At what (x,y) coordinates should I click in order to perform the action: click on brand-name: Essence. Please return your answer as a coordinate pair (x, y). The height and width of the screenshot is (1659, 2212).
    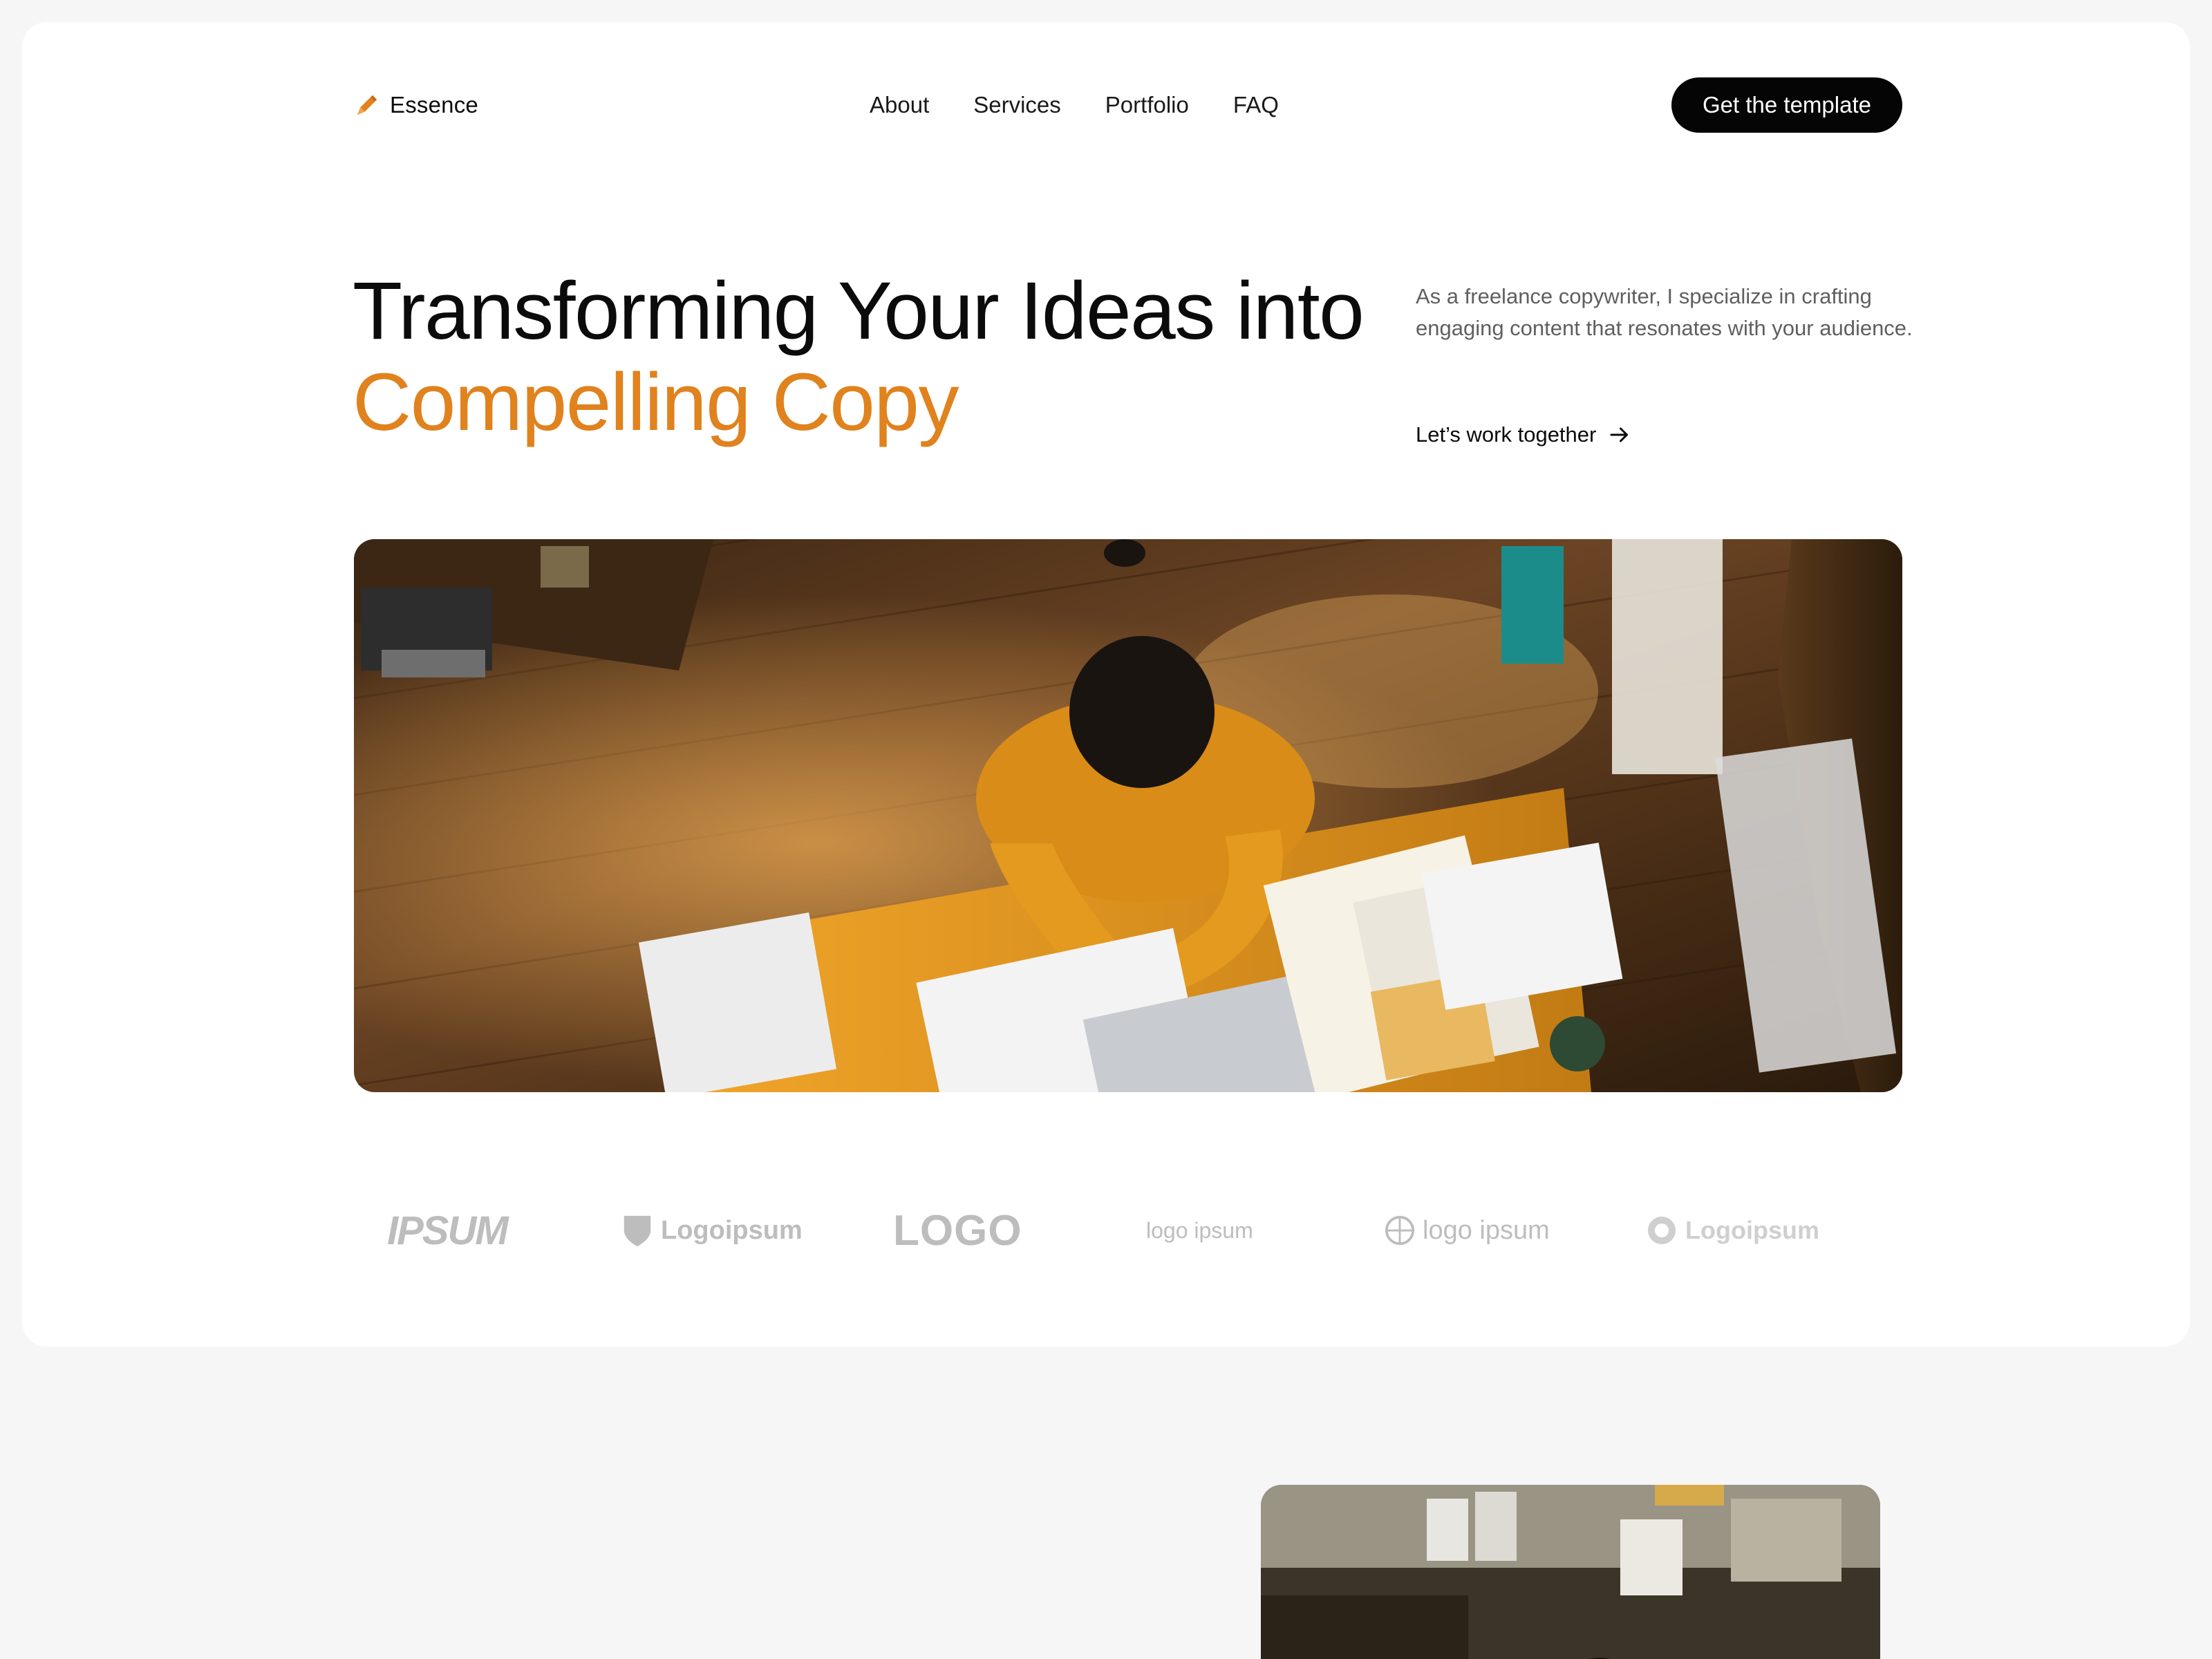
    Looking at the image, I should click on (434, 105).